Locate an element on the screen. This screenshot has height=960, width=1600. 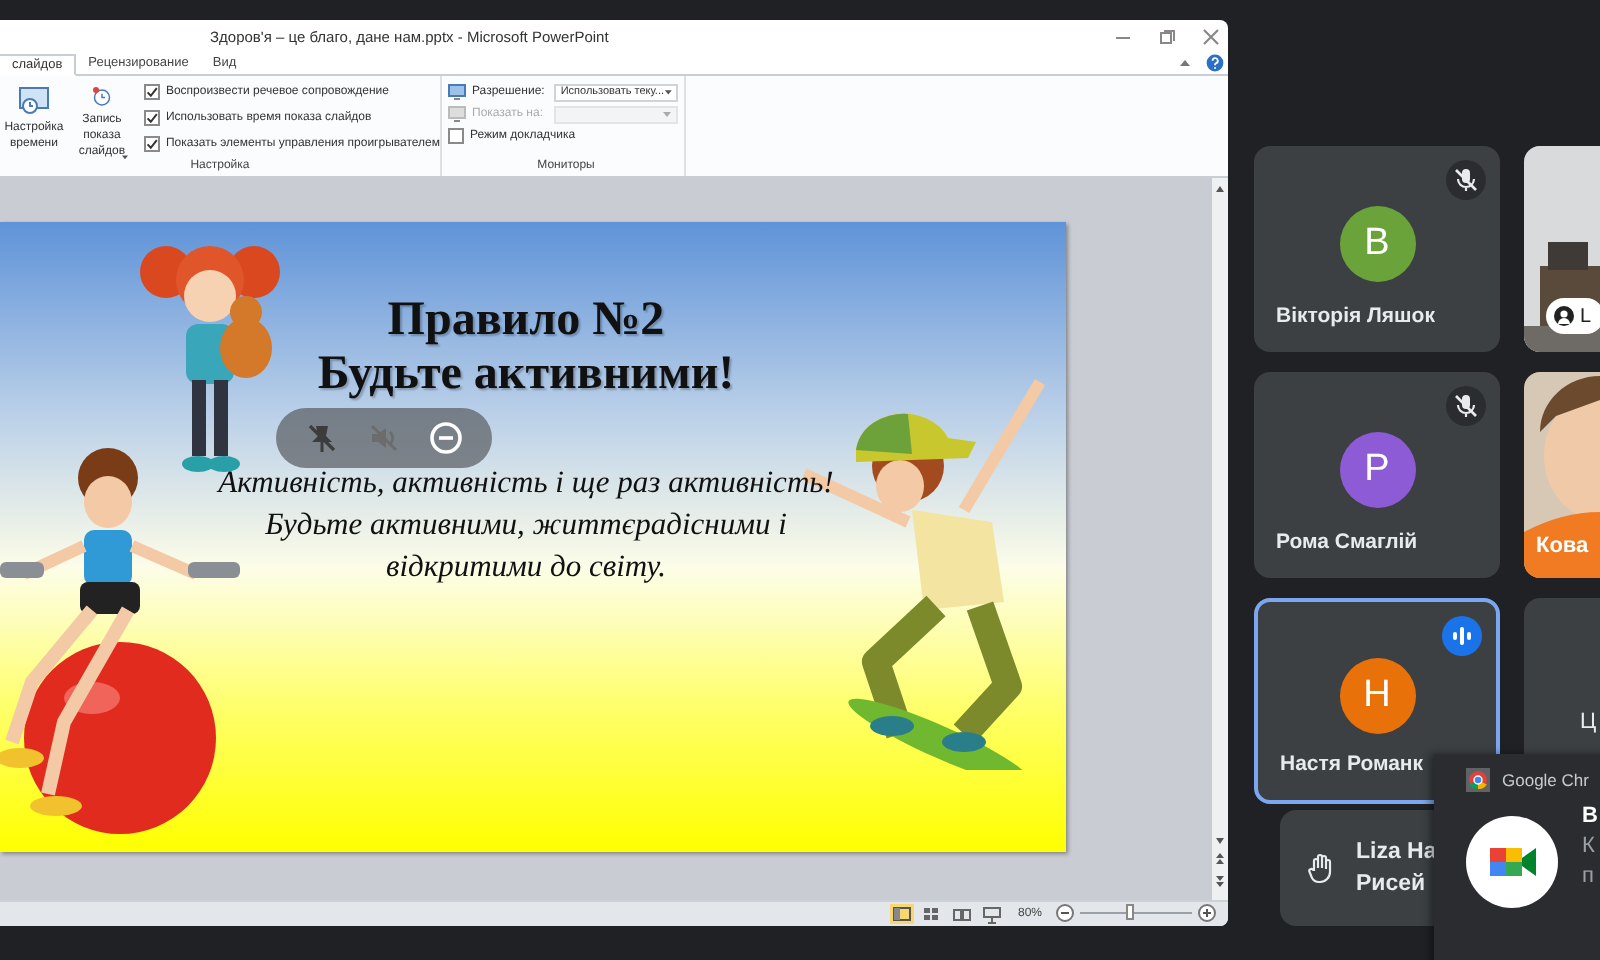
reading-view-icon is located at coordinates (961, 913).